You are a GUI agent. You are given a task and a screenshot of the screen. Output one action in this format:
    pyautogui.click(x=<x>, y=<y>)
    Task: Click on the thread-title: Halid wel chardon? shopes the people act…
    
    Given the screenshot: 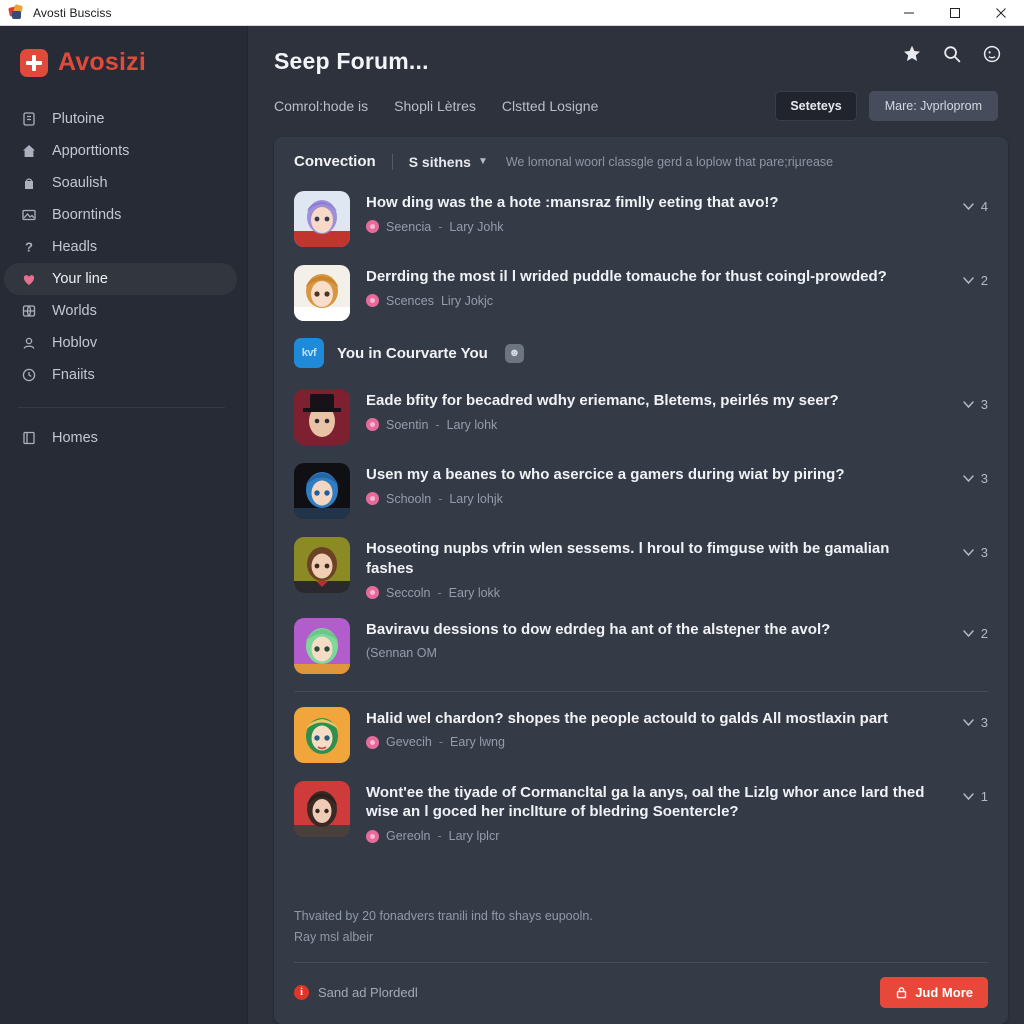 What is the action you would take?
    pyautogui.click(x=627, y=718)
    